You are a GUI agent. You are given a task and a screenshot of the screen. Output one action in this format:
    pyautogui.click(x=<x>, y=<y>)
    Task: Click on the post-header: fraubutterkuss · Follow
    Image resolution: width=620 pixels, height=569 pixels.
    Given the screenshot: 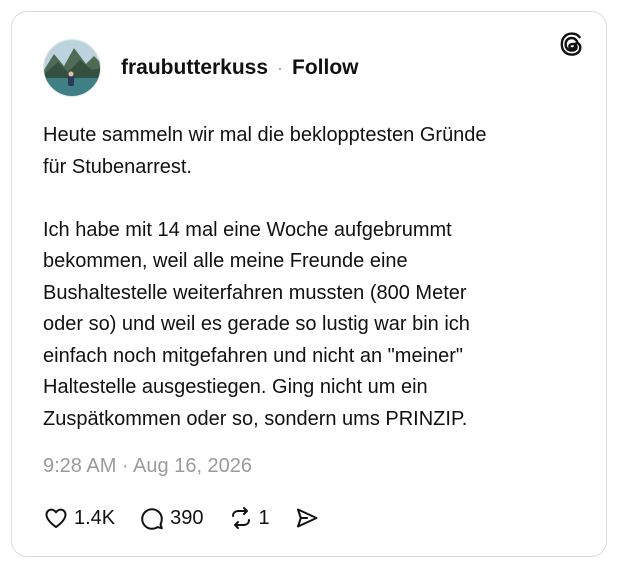 What is the action you would take?
    pyautogui.click(x=201, y=68)
    